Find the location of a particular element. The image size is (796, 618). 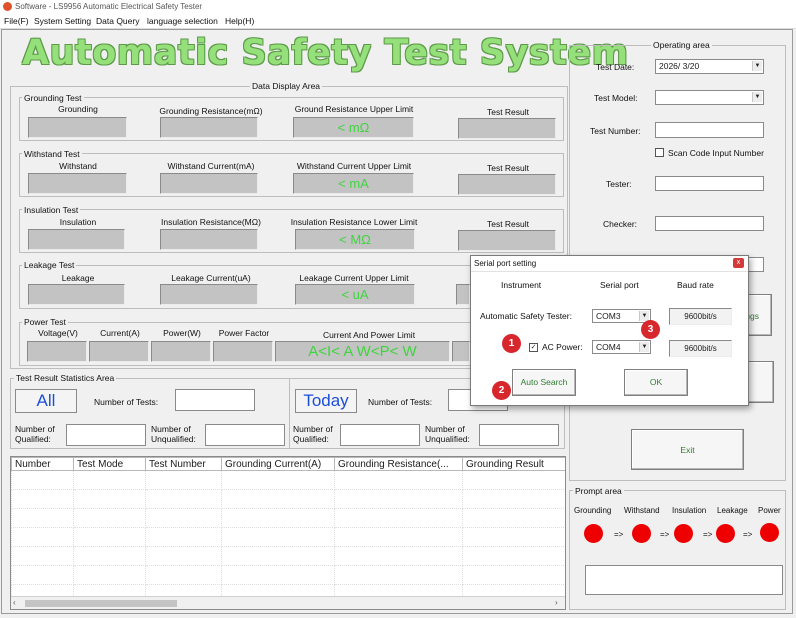

power-factor-value is located at coordinates (243, 351).